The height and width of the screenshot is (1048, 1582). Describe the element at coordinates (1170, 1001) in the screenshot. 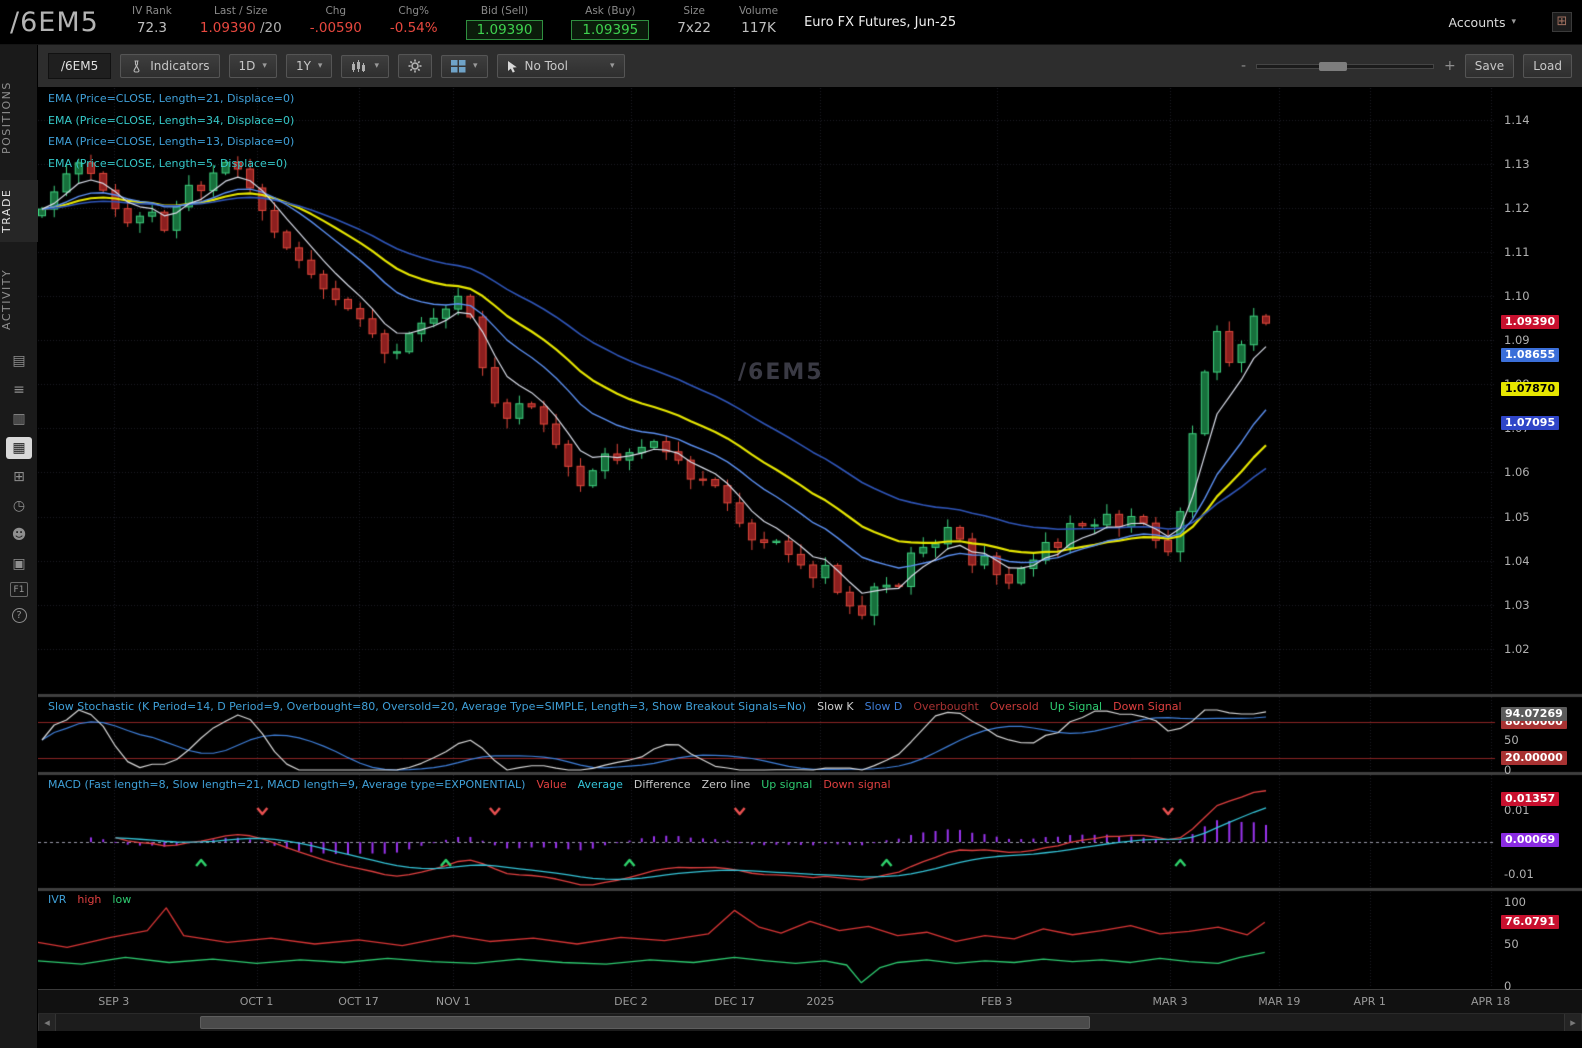

I see `time-axis-label: MAR 3` at that location.